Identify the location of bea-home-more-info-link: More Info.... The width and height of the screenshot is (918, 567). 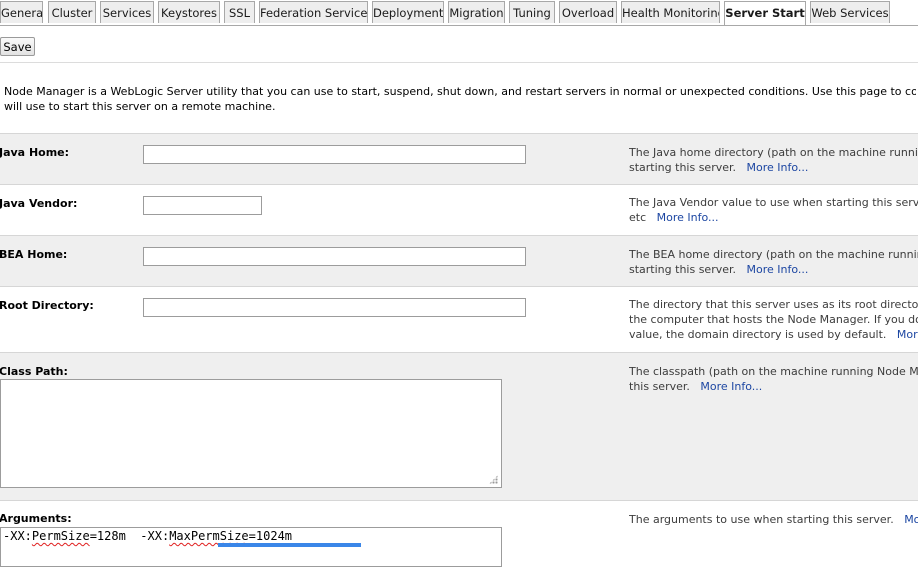
(778, 269).